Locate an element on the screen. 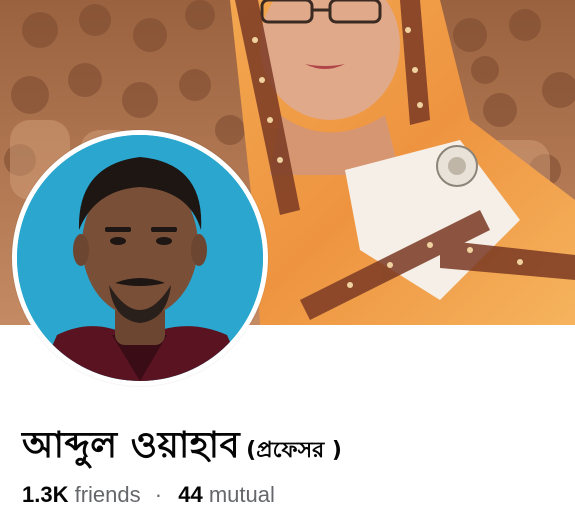  profile-name-suffix: (প্রফেসর ) is located at coordinates (294, 450).